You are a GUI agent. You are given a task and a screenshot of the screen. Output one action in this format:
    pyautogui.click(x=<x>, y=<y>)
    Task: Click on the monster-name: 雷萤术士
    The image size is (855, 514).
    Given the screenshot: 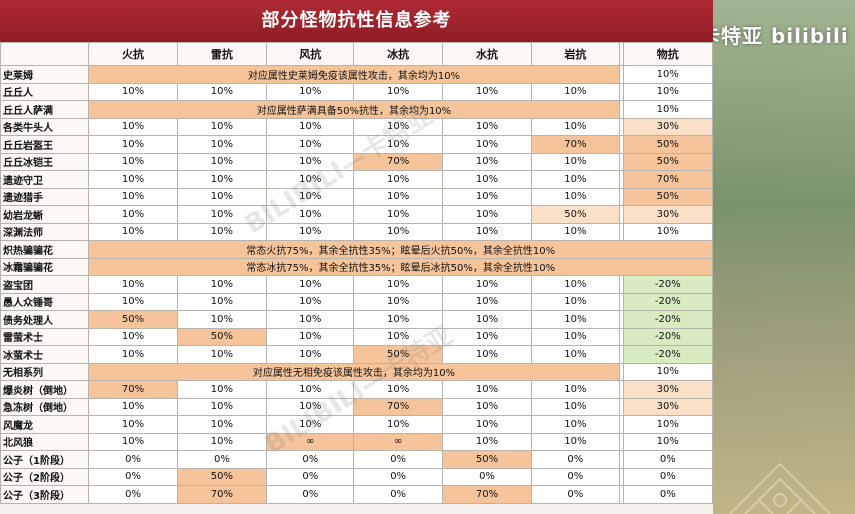 What is the action you would take?
    pyautogui.click(x=45, y=336)
    